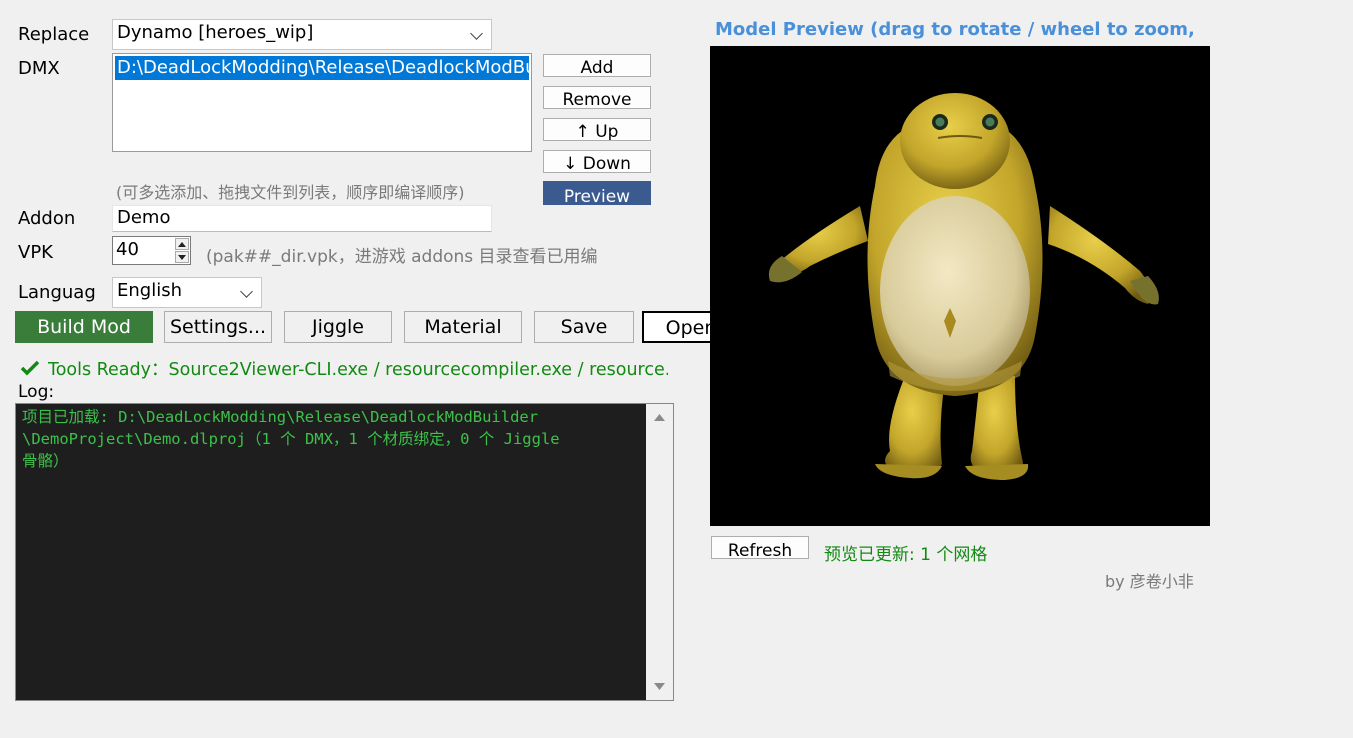 Image resolution: width=1353 pixels, height=738 pixels. I want to click on dmx-label: DMX, so click(39, 68).